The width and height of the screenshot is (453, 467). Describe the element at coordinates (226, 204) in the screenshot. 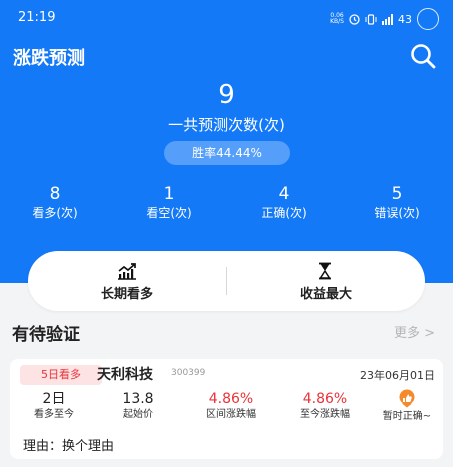

I see `stats-row: 8 看多(次) 1 看空(次) 4 正确(次) 5 错误(次)` at that location.